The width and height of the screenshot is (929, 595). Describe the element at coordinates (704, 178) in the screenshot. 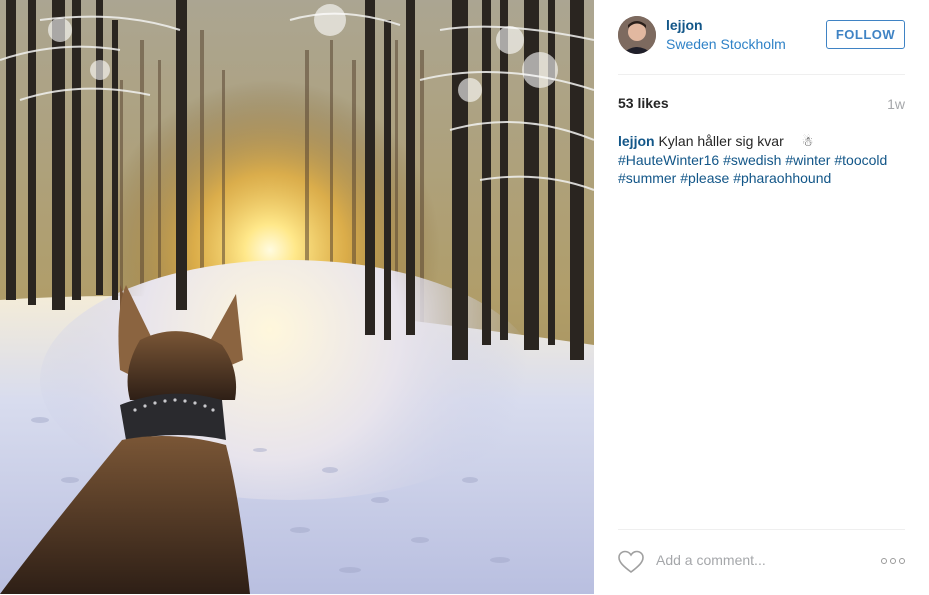

I see `hashtag-link: #please` at that location.